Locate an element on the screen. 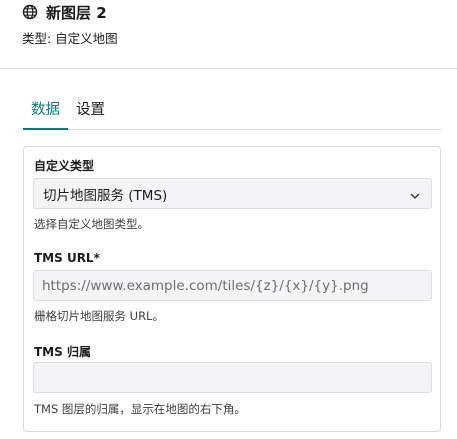  layer-type-subtitle: 类型: 自定义地图 is located at coordinates (70, 38).